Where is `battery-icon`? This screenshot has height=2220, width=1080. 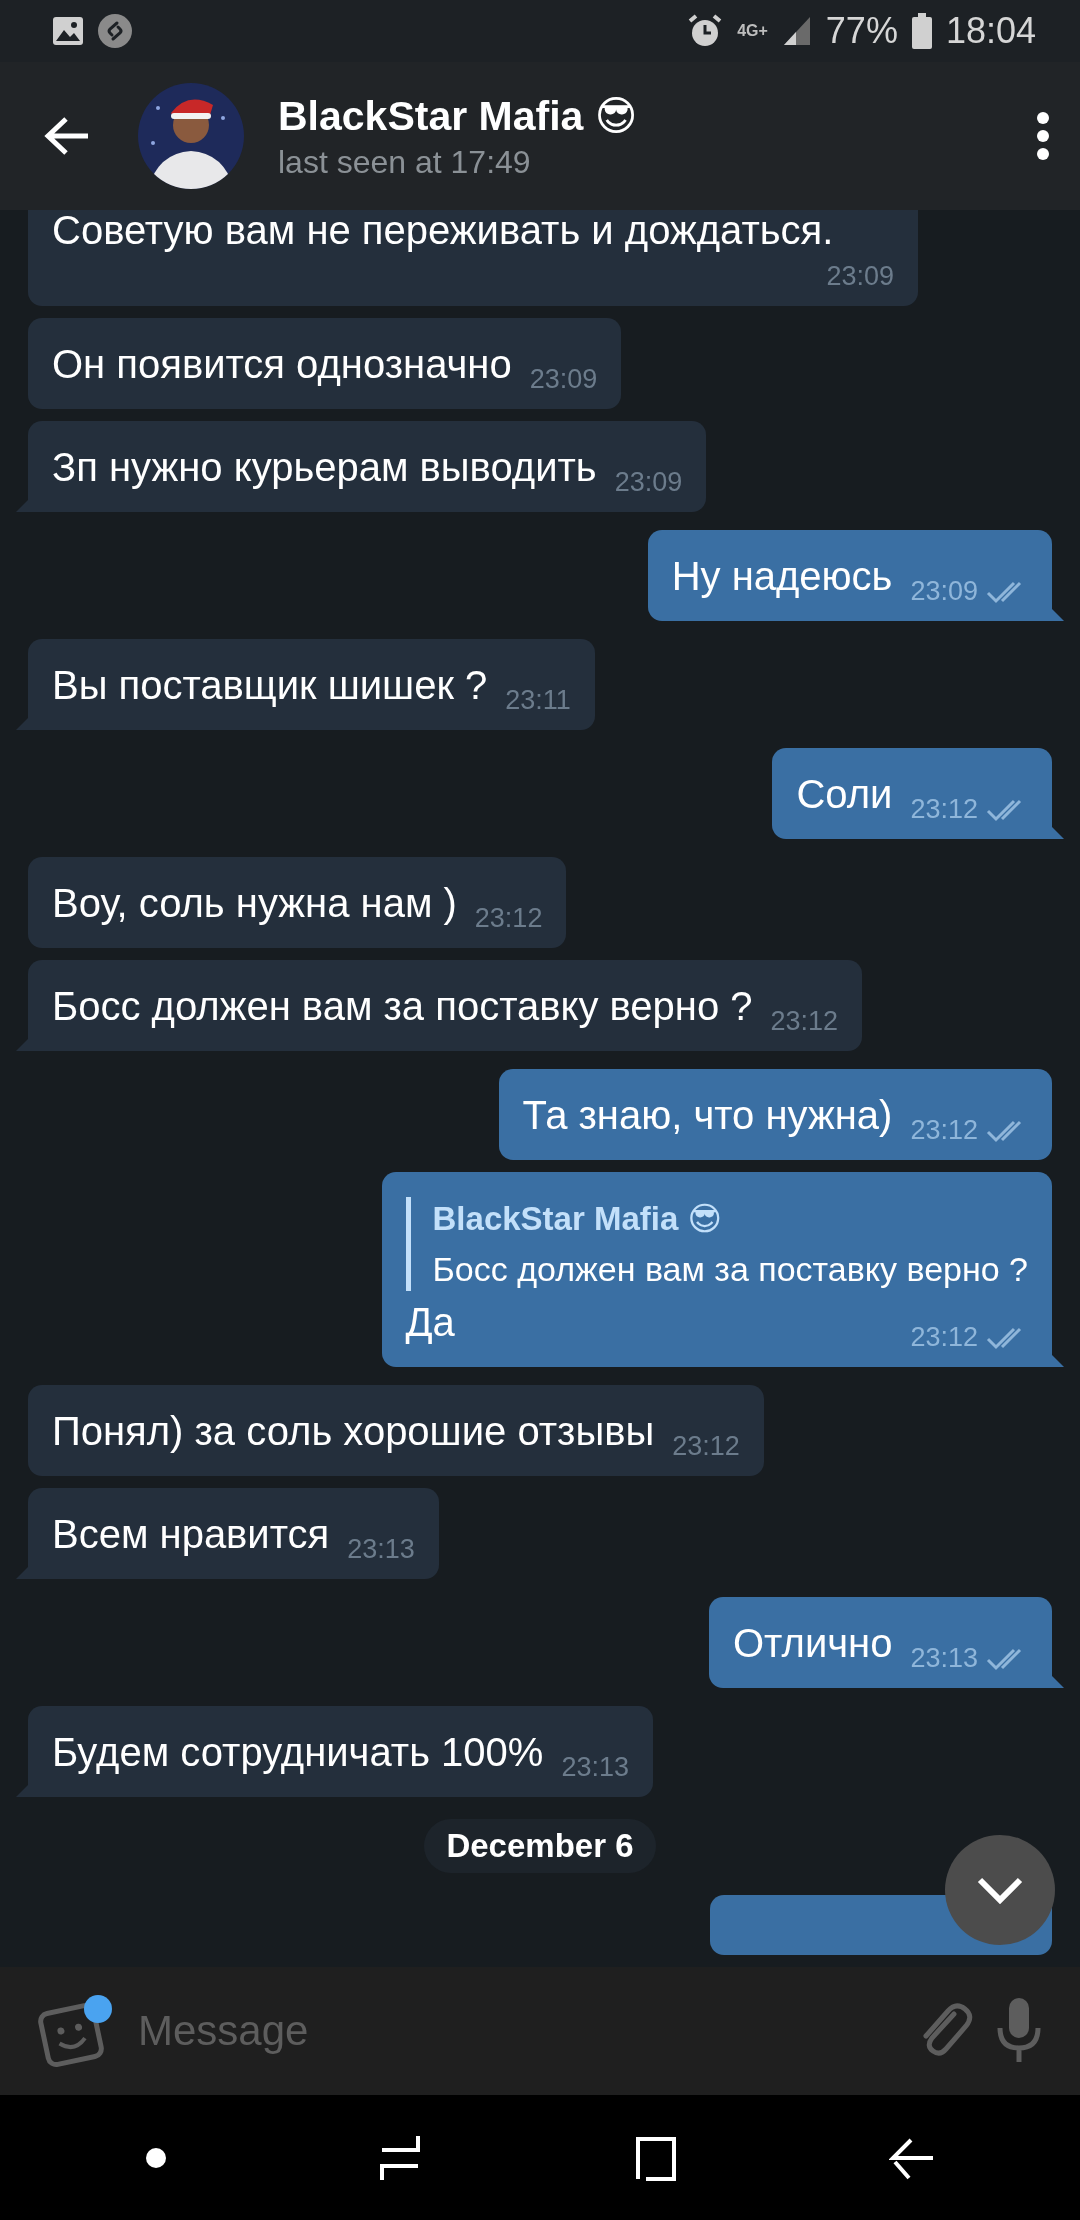
battery-icon is located at coordinates (921, 31).